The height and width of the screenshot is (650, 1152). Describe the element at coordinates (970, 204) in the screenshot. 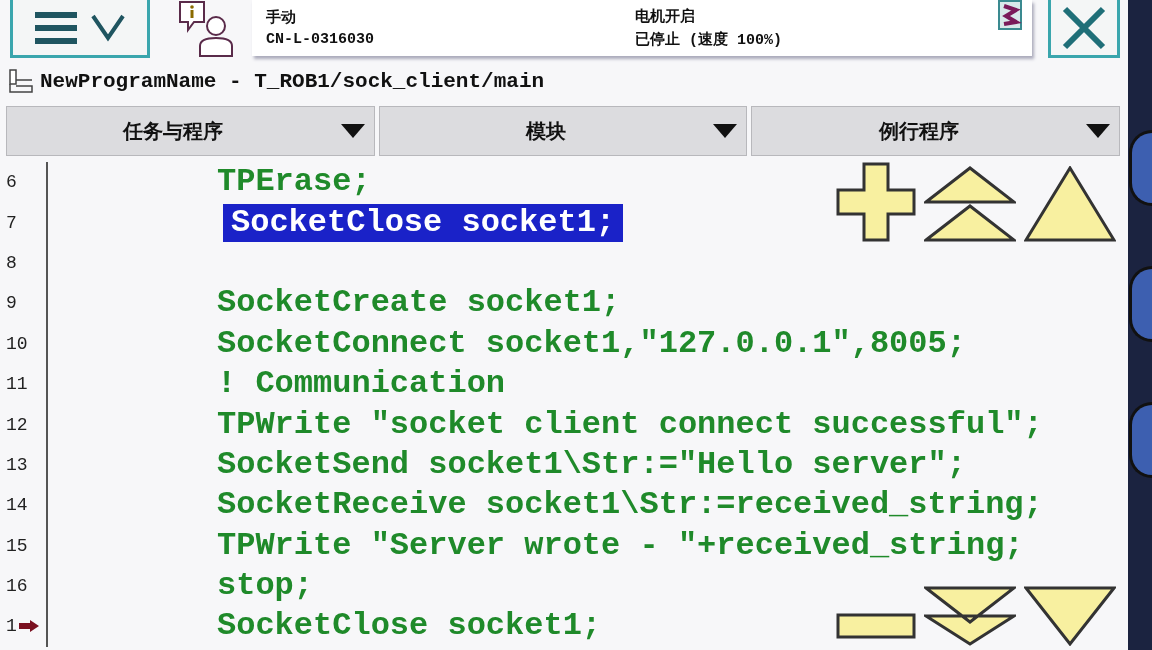

I see `page-up-icon` at that location.